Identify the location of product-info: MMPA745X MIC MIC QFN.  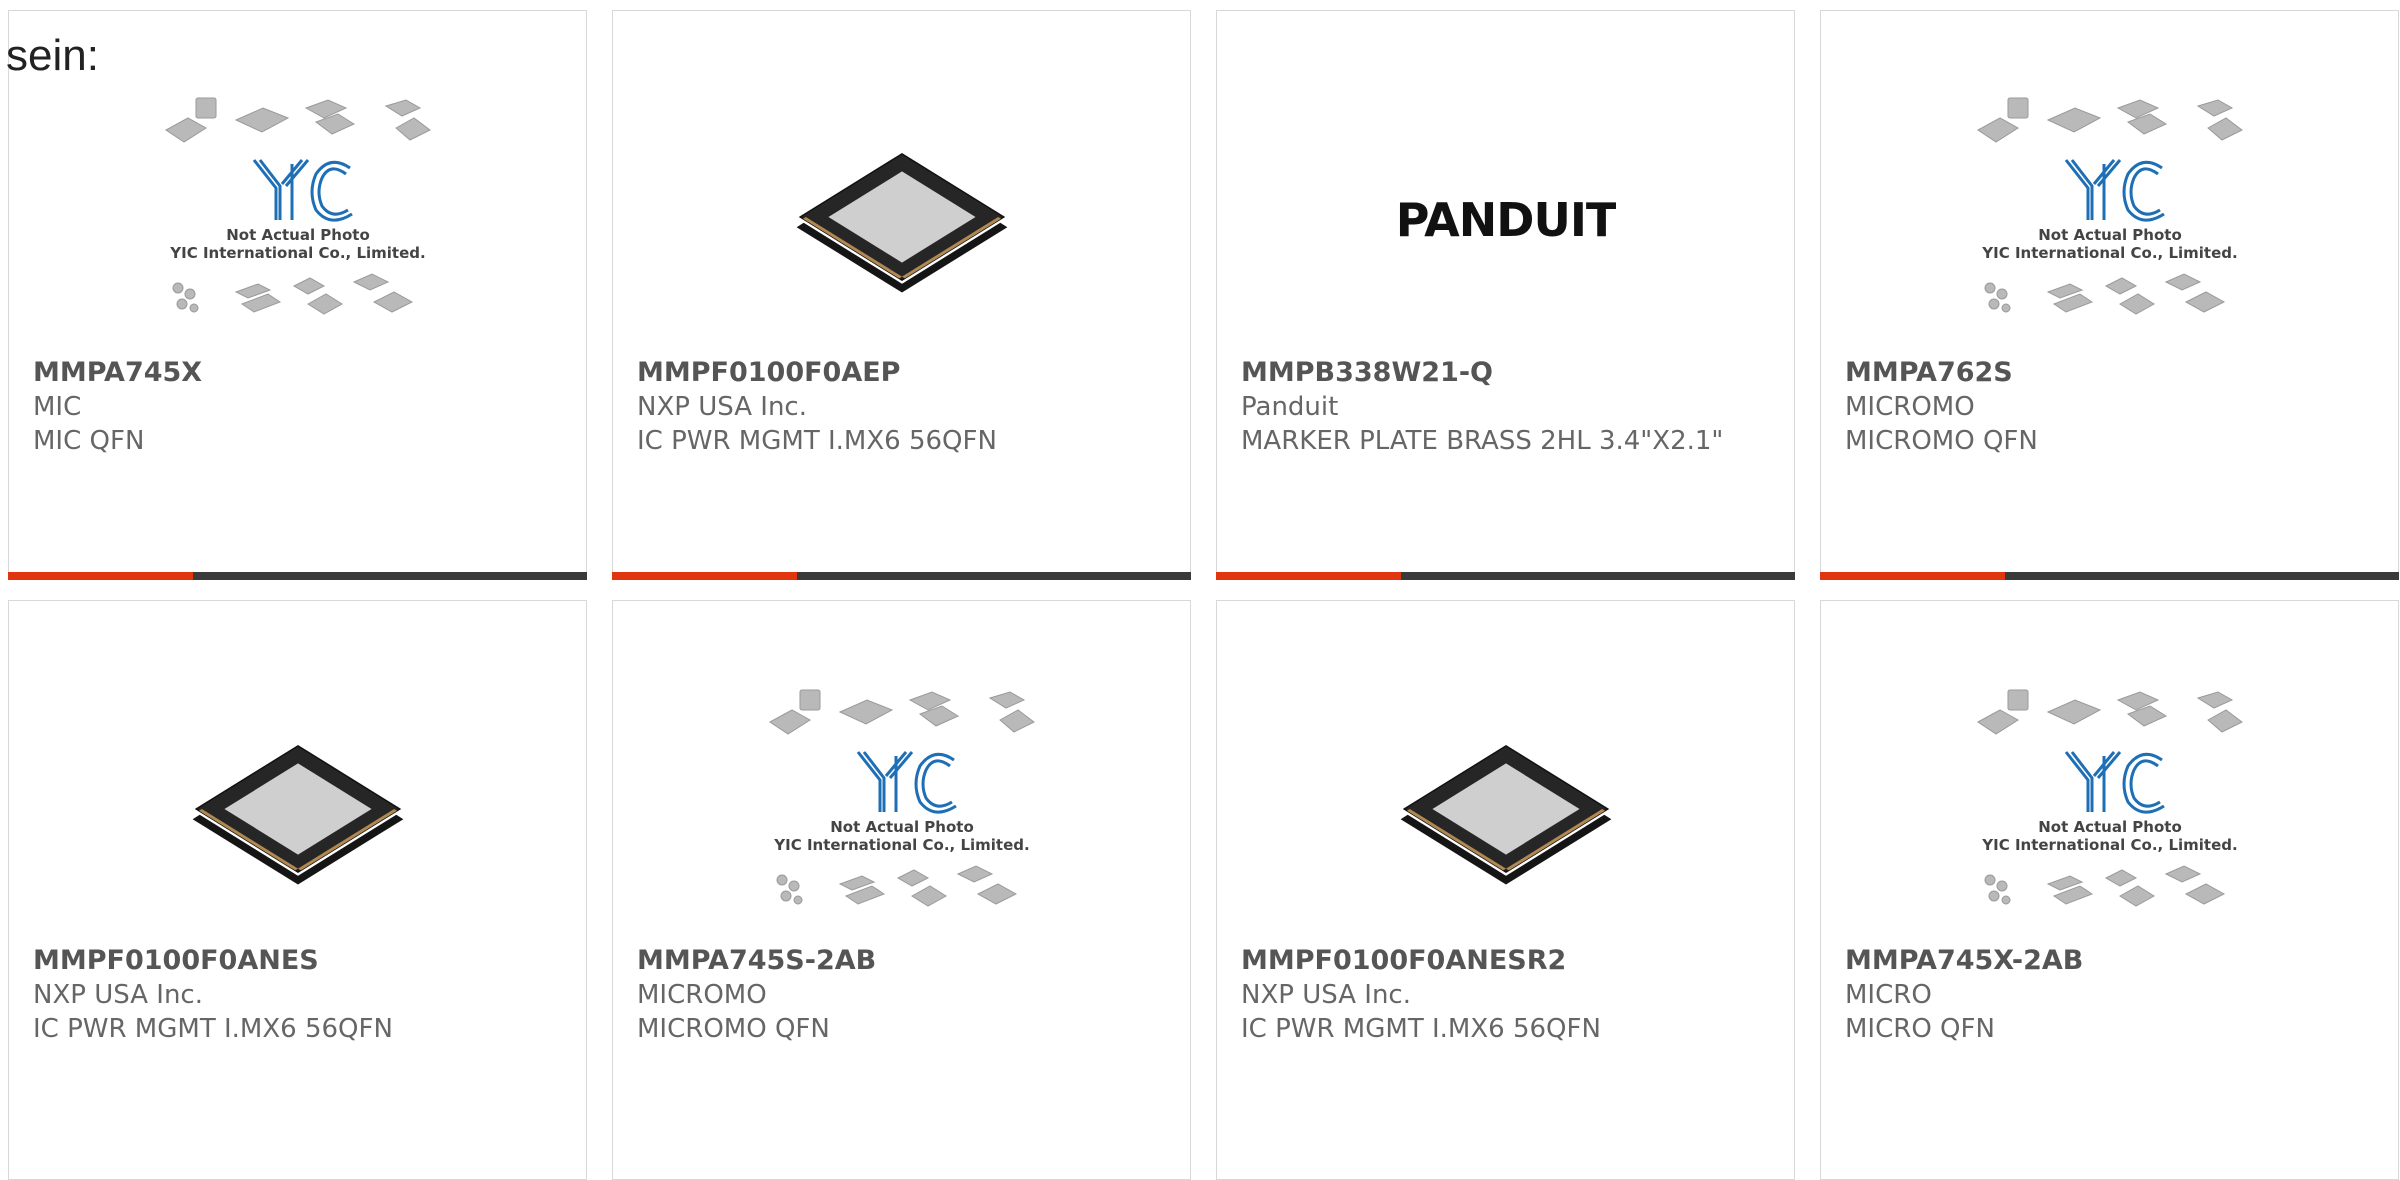
(297, 407).